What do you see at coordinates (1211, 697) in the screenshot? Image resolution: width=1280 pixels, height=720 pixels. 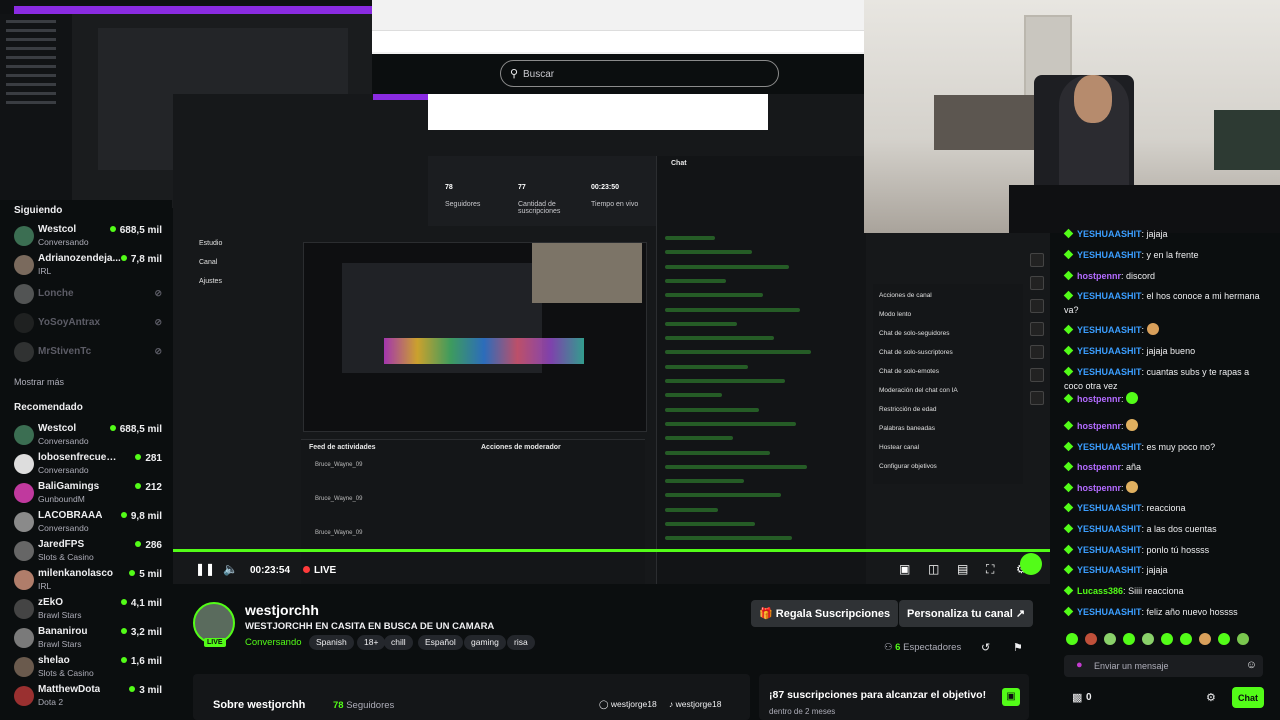 I see `chat-settings-icon: ⚙` at bounding box center [1211, 697].